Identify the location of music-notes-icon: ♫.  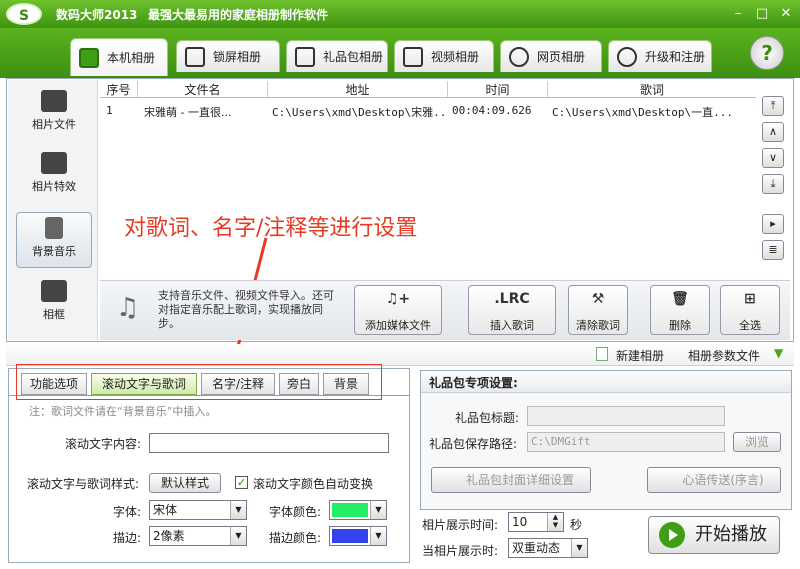
(128, 308).